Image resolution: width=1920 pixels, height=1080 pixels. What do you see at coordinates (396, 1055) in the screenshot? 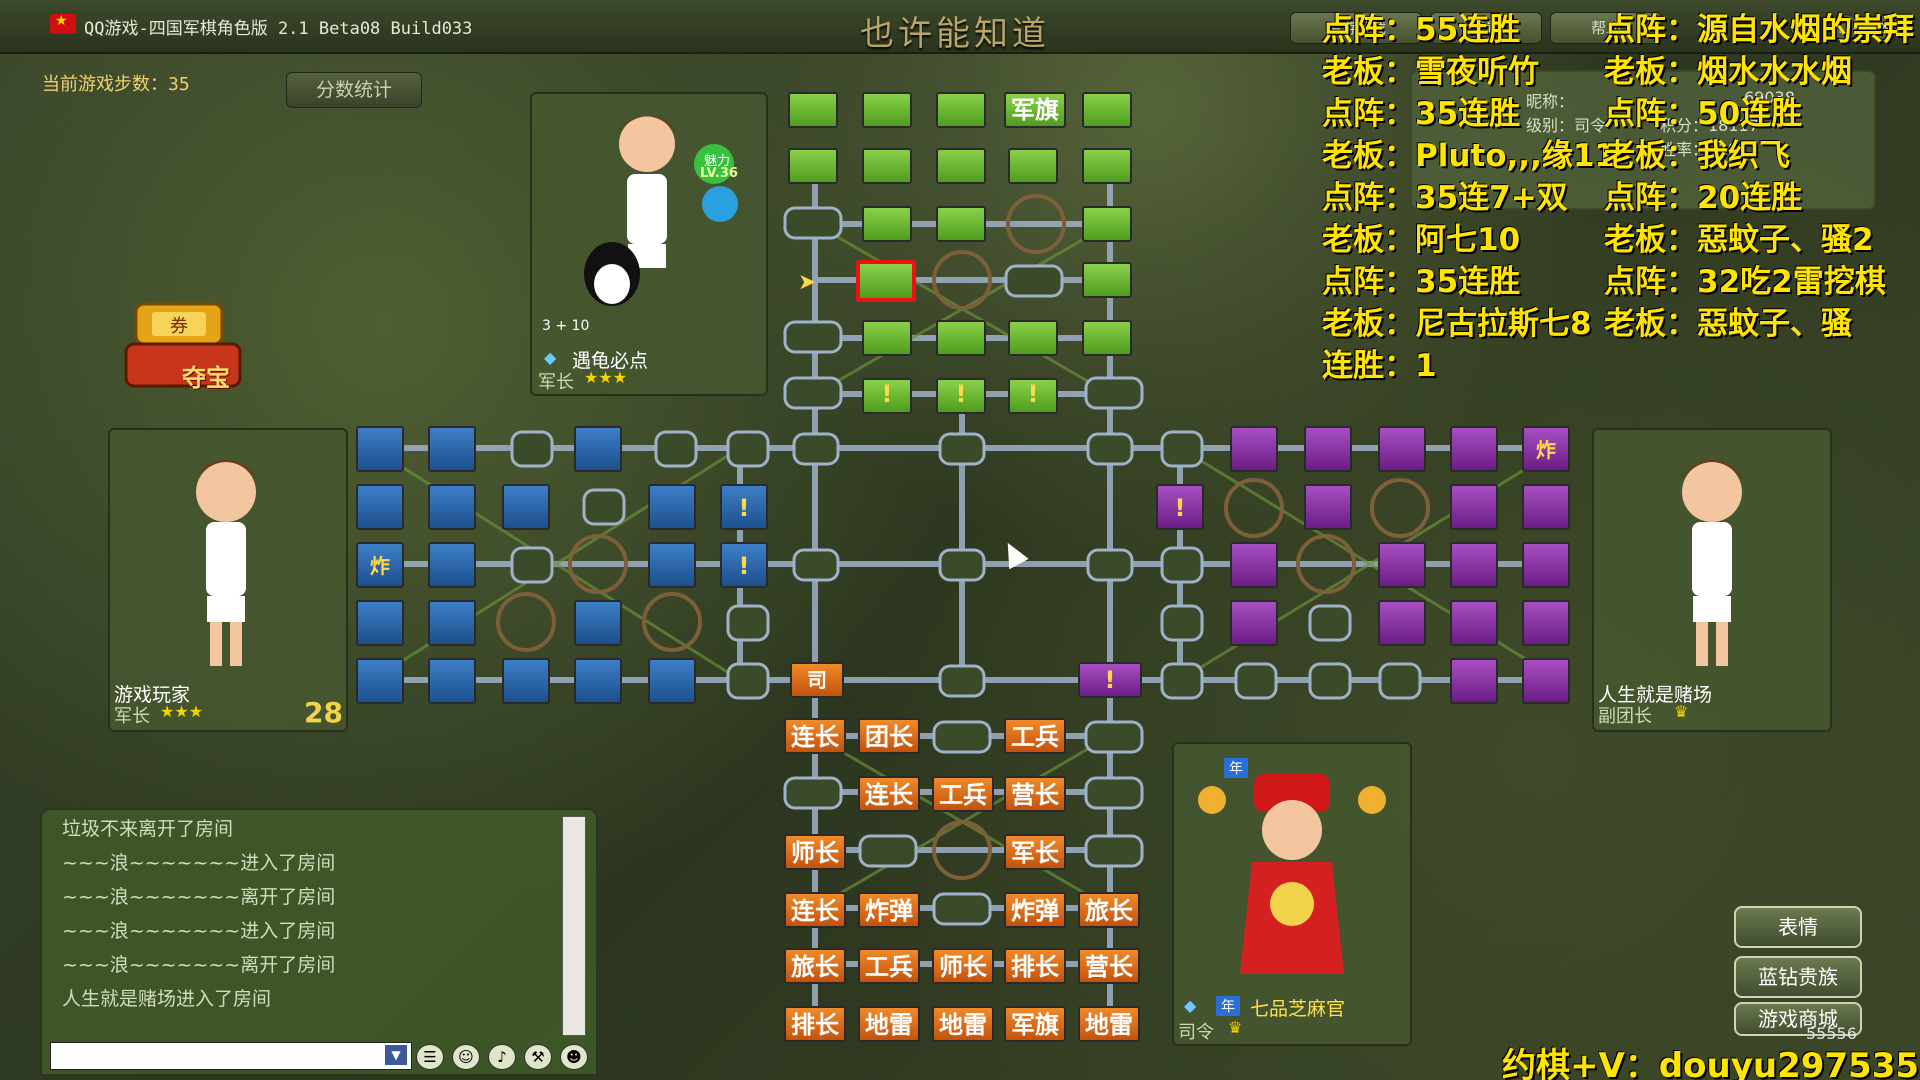
I see `chevron-down-icon: ▼` at bounding box center [396, 1055].